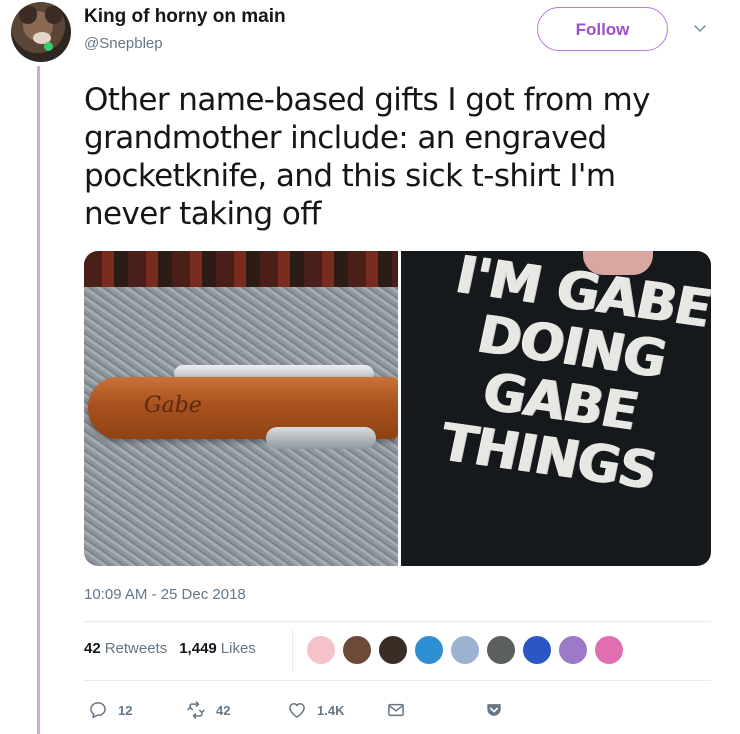  Describe the element at coordinates (196, 710) in the screenshot. I see `retweet-icon` at that location.